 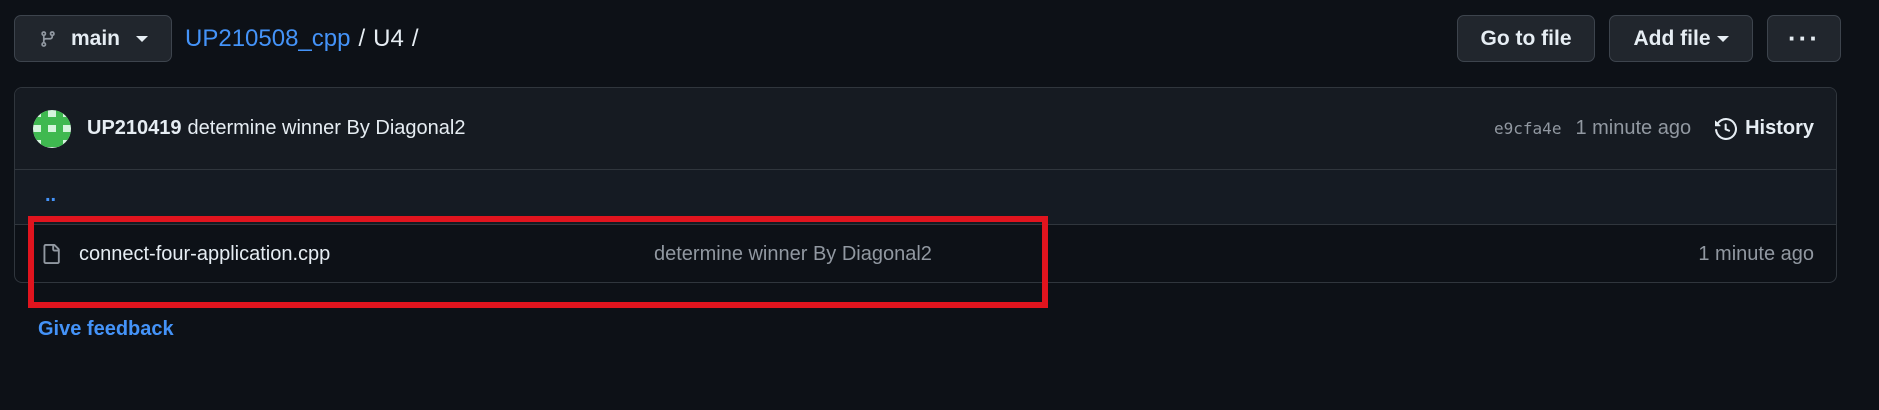 I want to click on breadcrumb: UP210508_cpp / U4 /, so click(x=302, y=39).